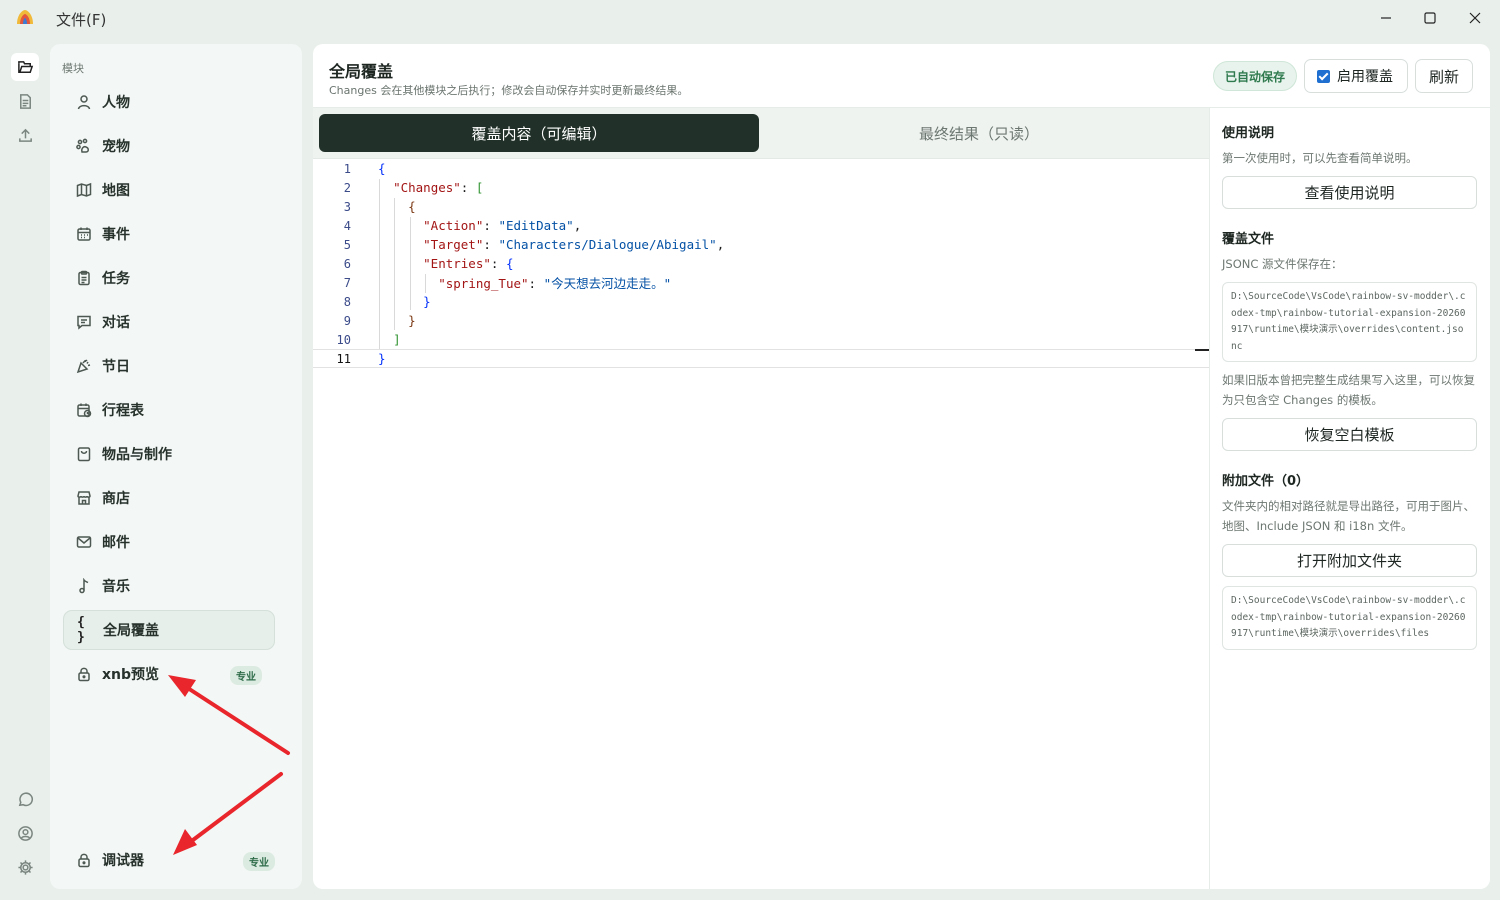 Image resolution: width=1500 pixels, height=900 pixels. I want to click on activity-feedback-button, so click(25, 799).